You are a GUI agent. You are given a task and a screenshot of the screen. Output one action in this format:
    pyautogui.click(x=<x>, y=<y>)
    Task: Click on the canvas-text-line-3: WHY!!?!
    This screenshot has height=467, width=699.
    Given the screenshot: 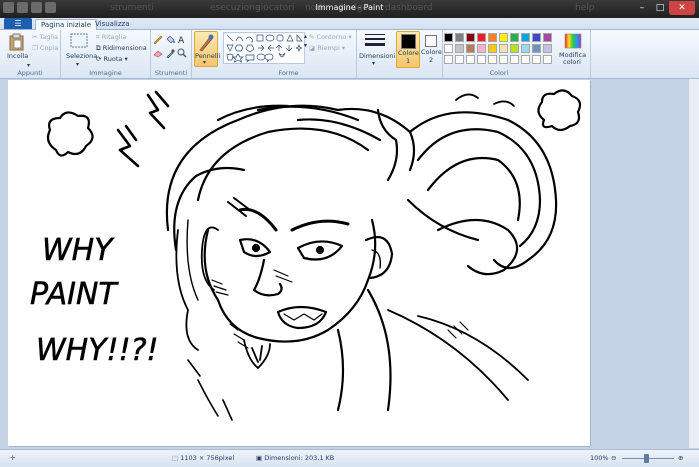 What is the action you would take?
    pyautogui.click(x=97, y=350)
    